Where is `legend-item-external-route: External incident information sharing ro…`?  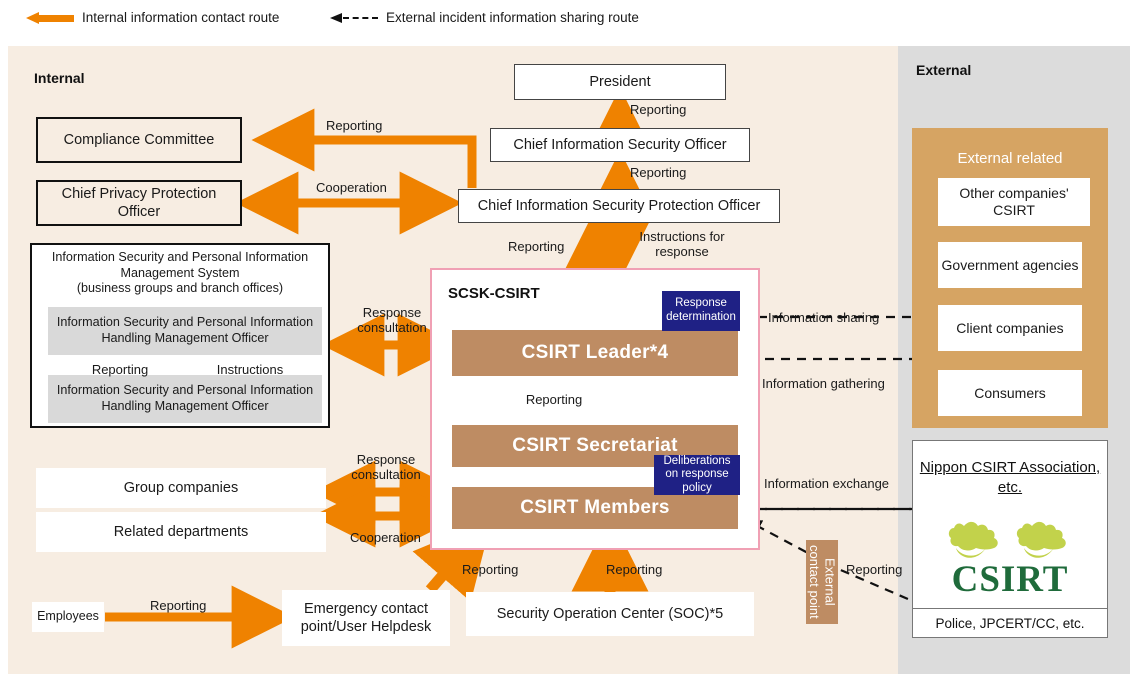 legend-item-external-route: External incident information sharing ro… is located at coordinates (484, 17).